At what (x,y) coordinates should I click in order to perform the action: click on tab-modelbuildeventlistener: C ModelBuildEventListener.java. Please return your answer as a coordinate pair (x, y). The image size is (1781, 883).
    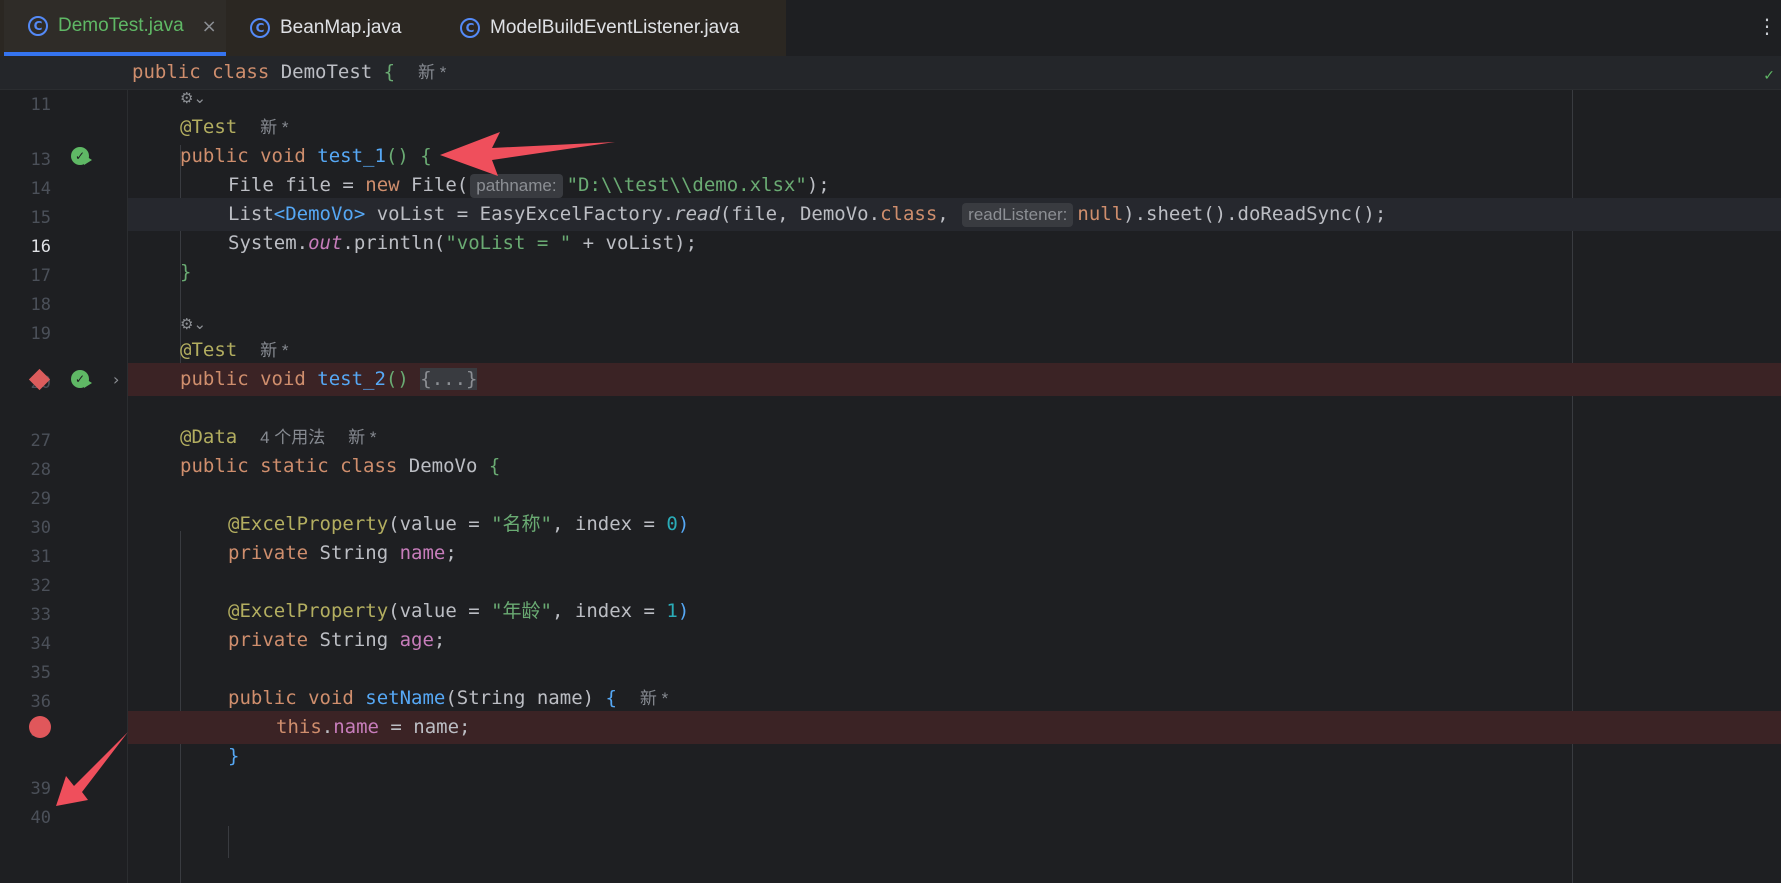
    Looking at the image, I should click on (611, 28).